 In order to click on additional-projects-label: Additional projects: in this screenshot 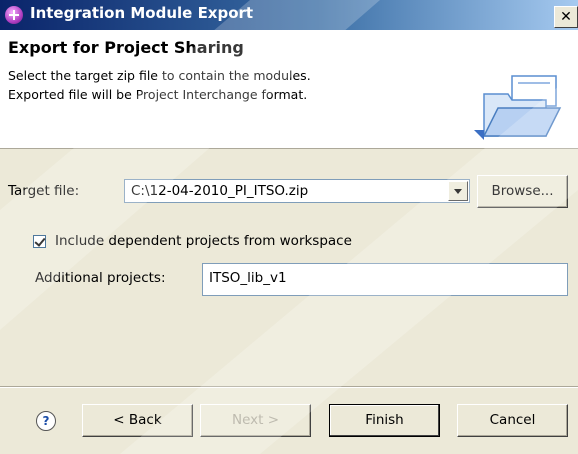, I will do `click(100, 278)`.